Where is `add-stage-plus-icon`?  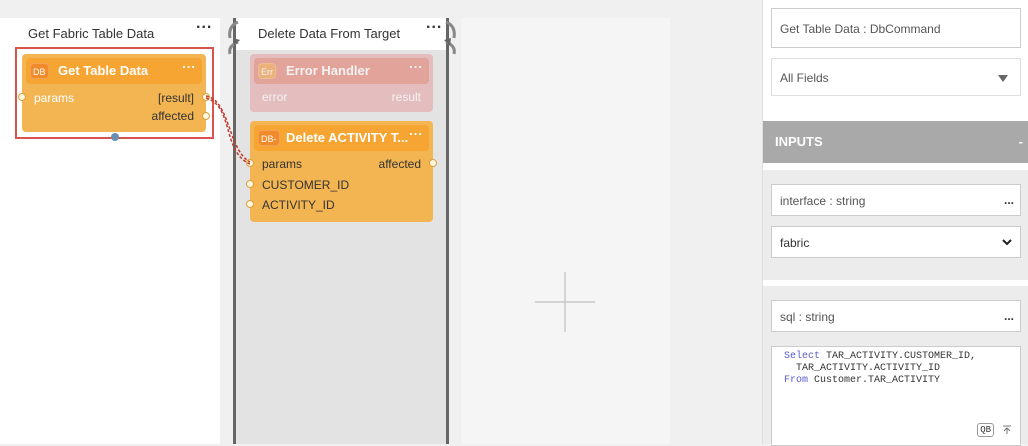 add-stage-plus-icon is located at coordinates (565, 302).